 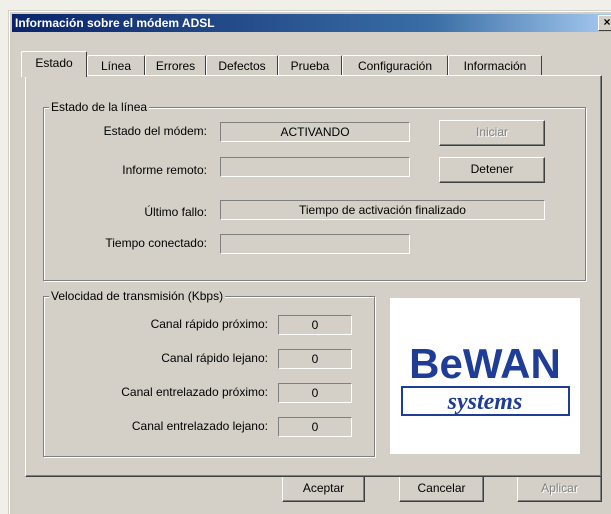 I want to click on interleaved-near-label: Canal entrelazado próximo:, so click(x=194, y=392).